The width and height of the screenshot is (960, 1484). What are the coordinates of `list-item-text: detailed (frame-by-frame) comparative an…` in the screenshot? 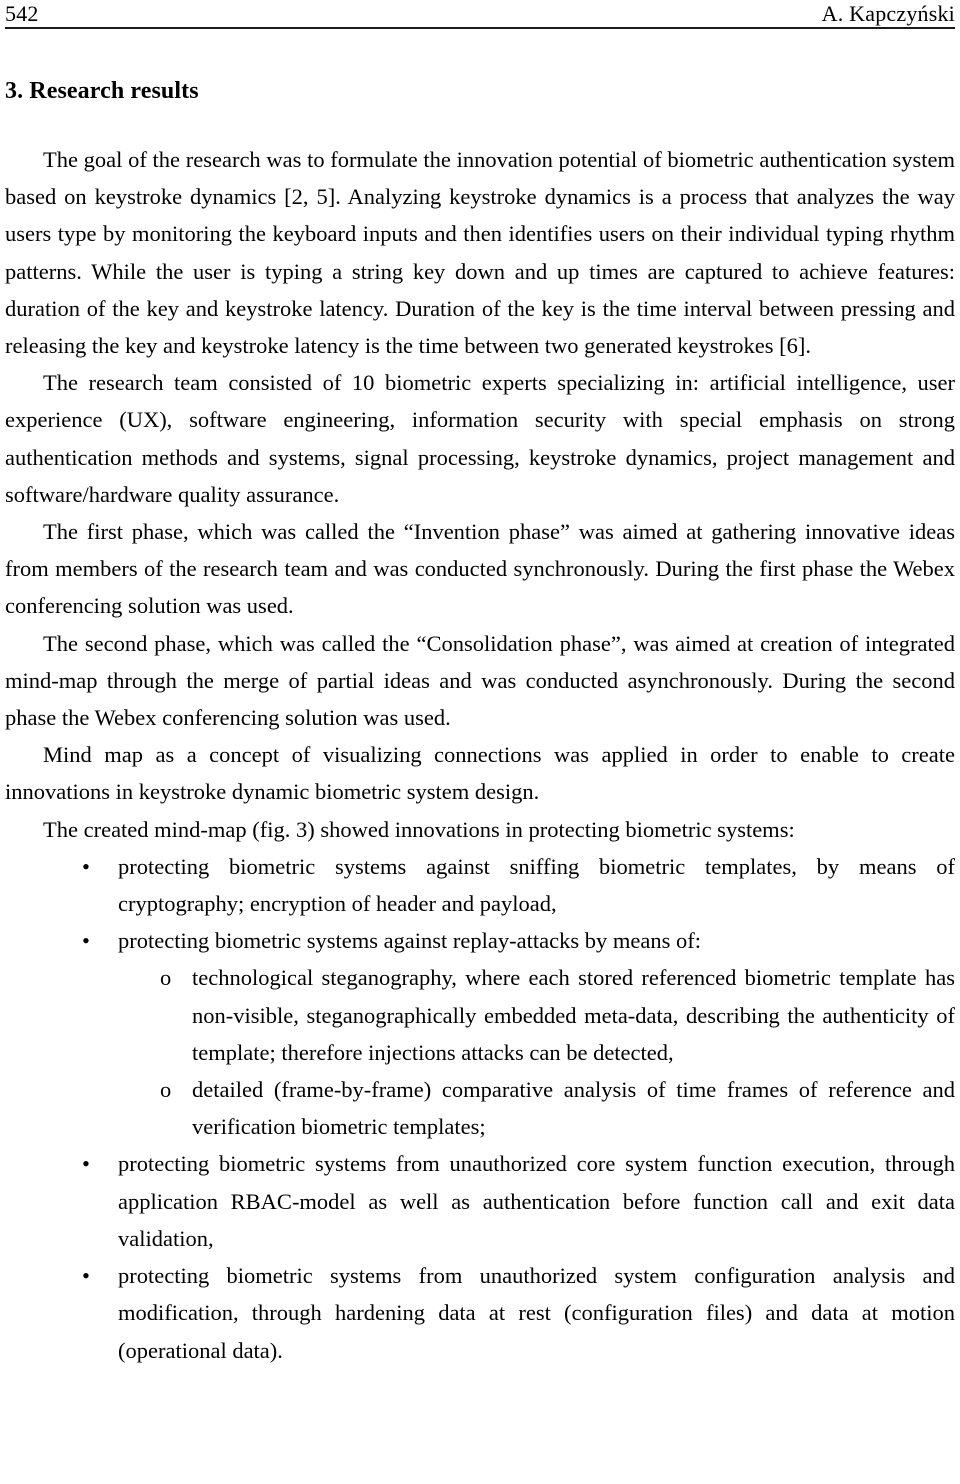 It's located at (573, 1108).